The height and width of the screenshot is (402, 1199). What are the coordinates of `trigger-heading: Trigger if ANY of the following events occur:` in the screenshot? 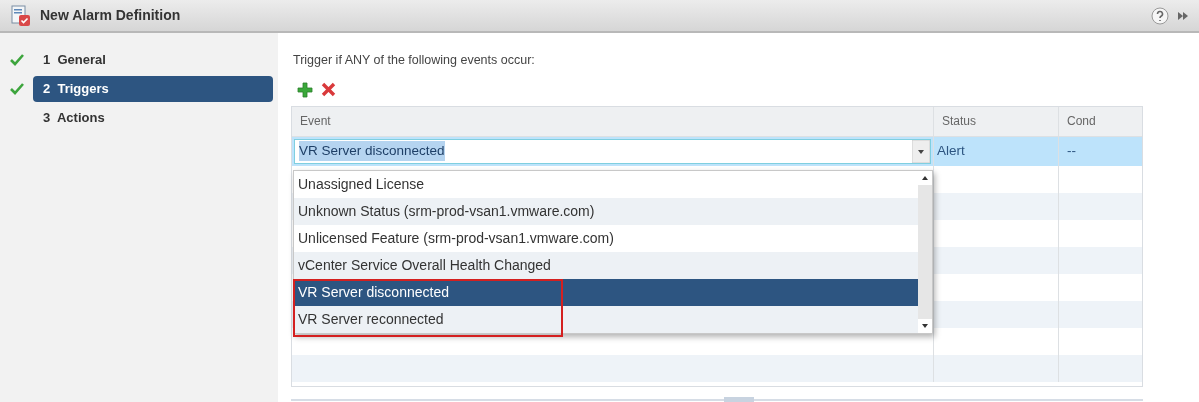 It's located at (414, 60).